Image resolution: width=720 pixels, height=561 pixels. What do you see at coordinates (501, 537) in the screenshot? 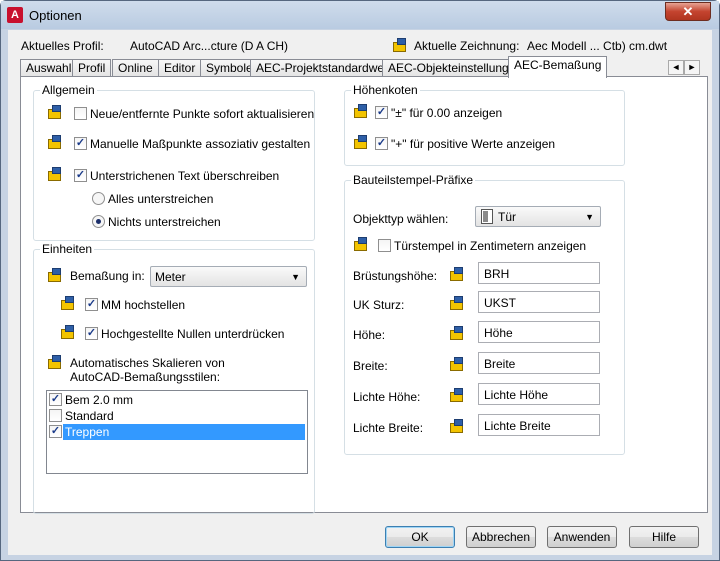
I see `cancel-button: Abbrechen` at bounding box center [501, 537].